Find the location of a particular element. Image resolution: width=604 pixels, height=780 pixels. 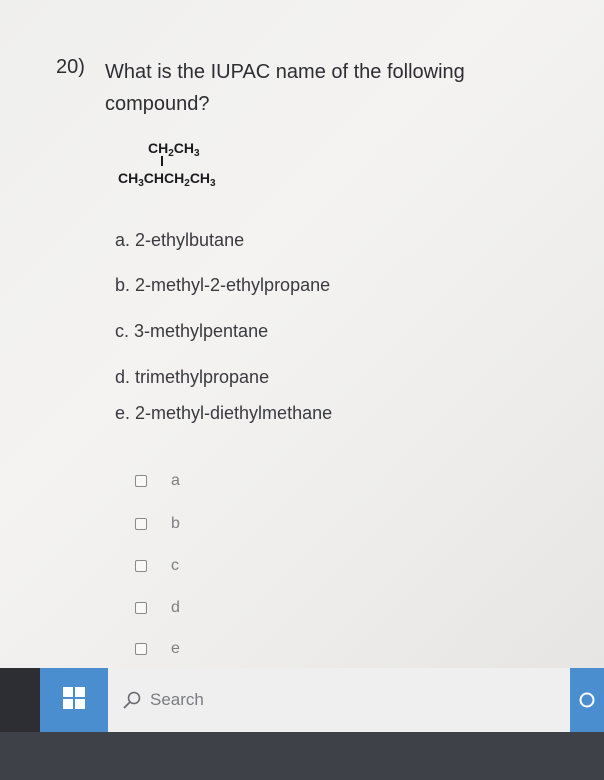

cortana-ring-icon is located at coordinates (587, 700).